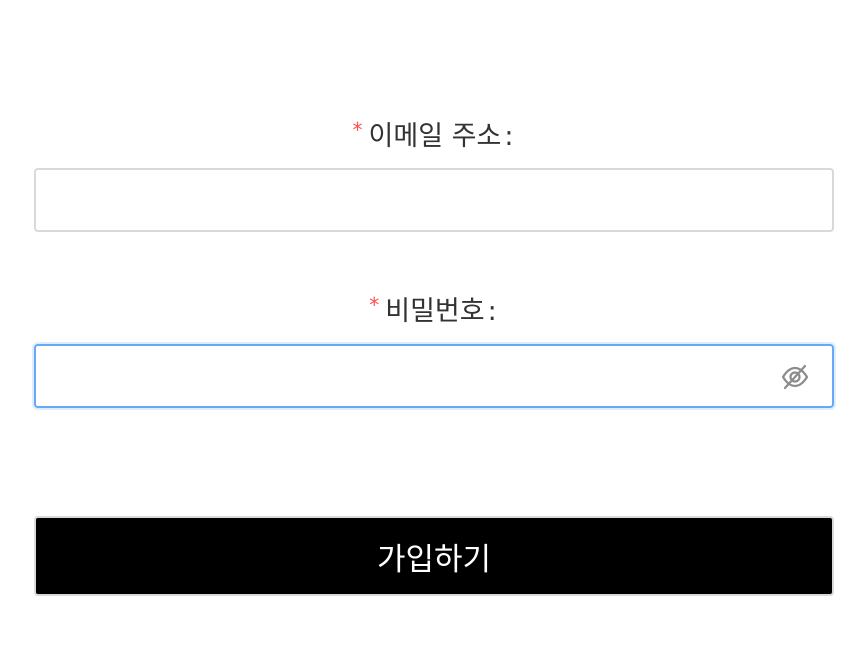 This screenshot has height=646, width=866. I want to click on email-field-wrapper, so click(434, 200).